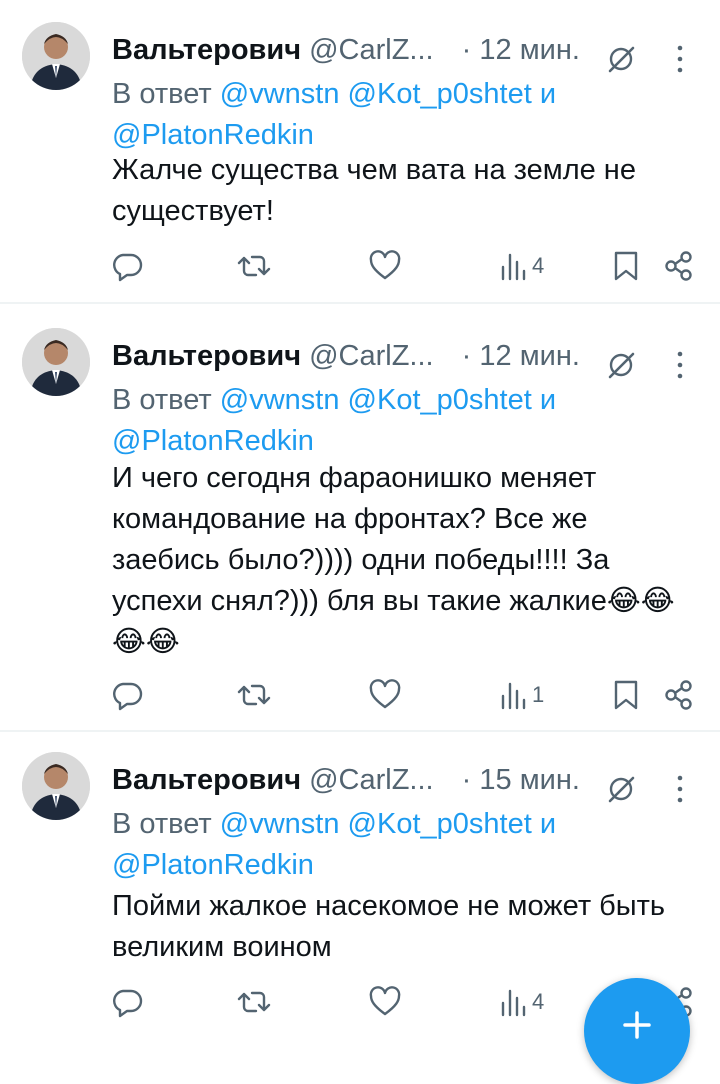  What do you see at coordinates (538, 694) in the screenshot?
I see `views-count: 1` at bounding box center [538, 694].